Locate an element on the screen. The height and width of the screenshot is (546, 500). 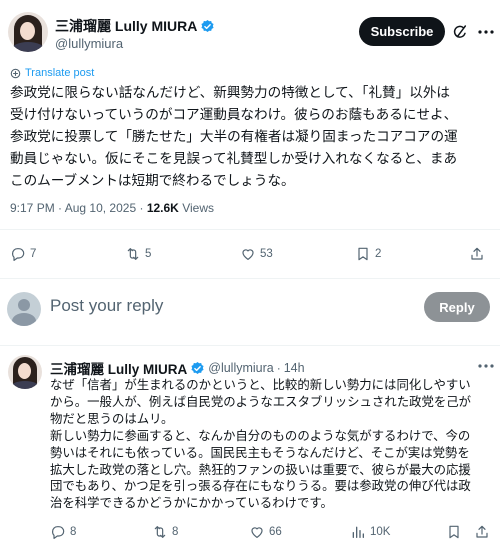
reply-text-line: 勢いはそれにも依っている。国民民主もそうなんだけど、そこが実は党勢を is located at coordinates (260, 452).